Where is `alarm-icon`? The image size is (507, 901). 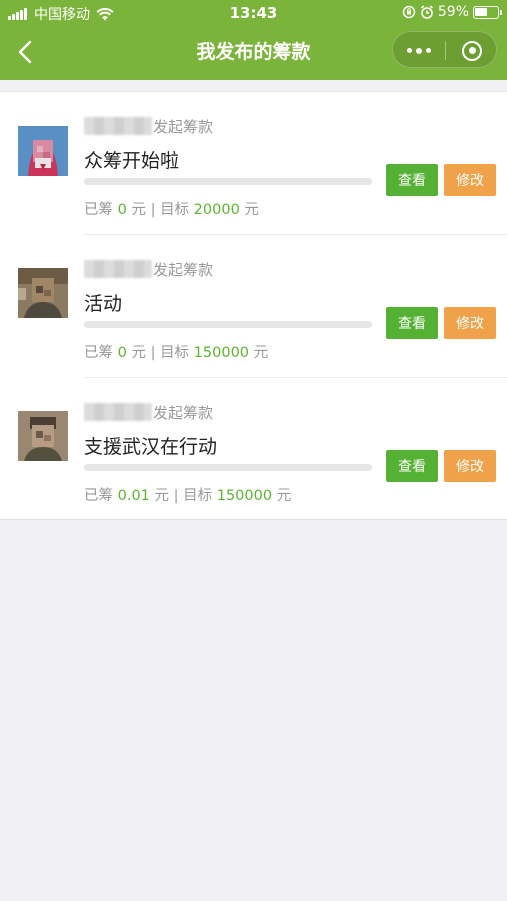
alarm-icon is located at coordinates (426, 12).